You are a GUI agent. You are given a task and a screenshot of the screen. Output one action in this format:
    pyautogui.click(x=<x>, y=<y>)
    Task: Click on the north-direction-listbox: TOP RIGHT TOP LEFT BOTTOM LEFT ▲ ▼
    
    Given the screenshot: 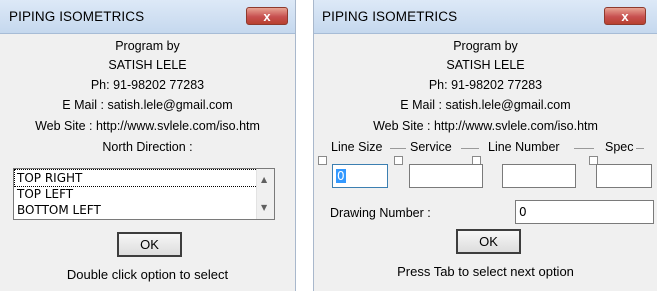 What is the action you would take?
    pyautogui.click(x=144, y=194)
    